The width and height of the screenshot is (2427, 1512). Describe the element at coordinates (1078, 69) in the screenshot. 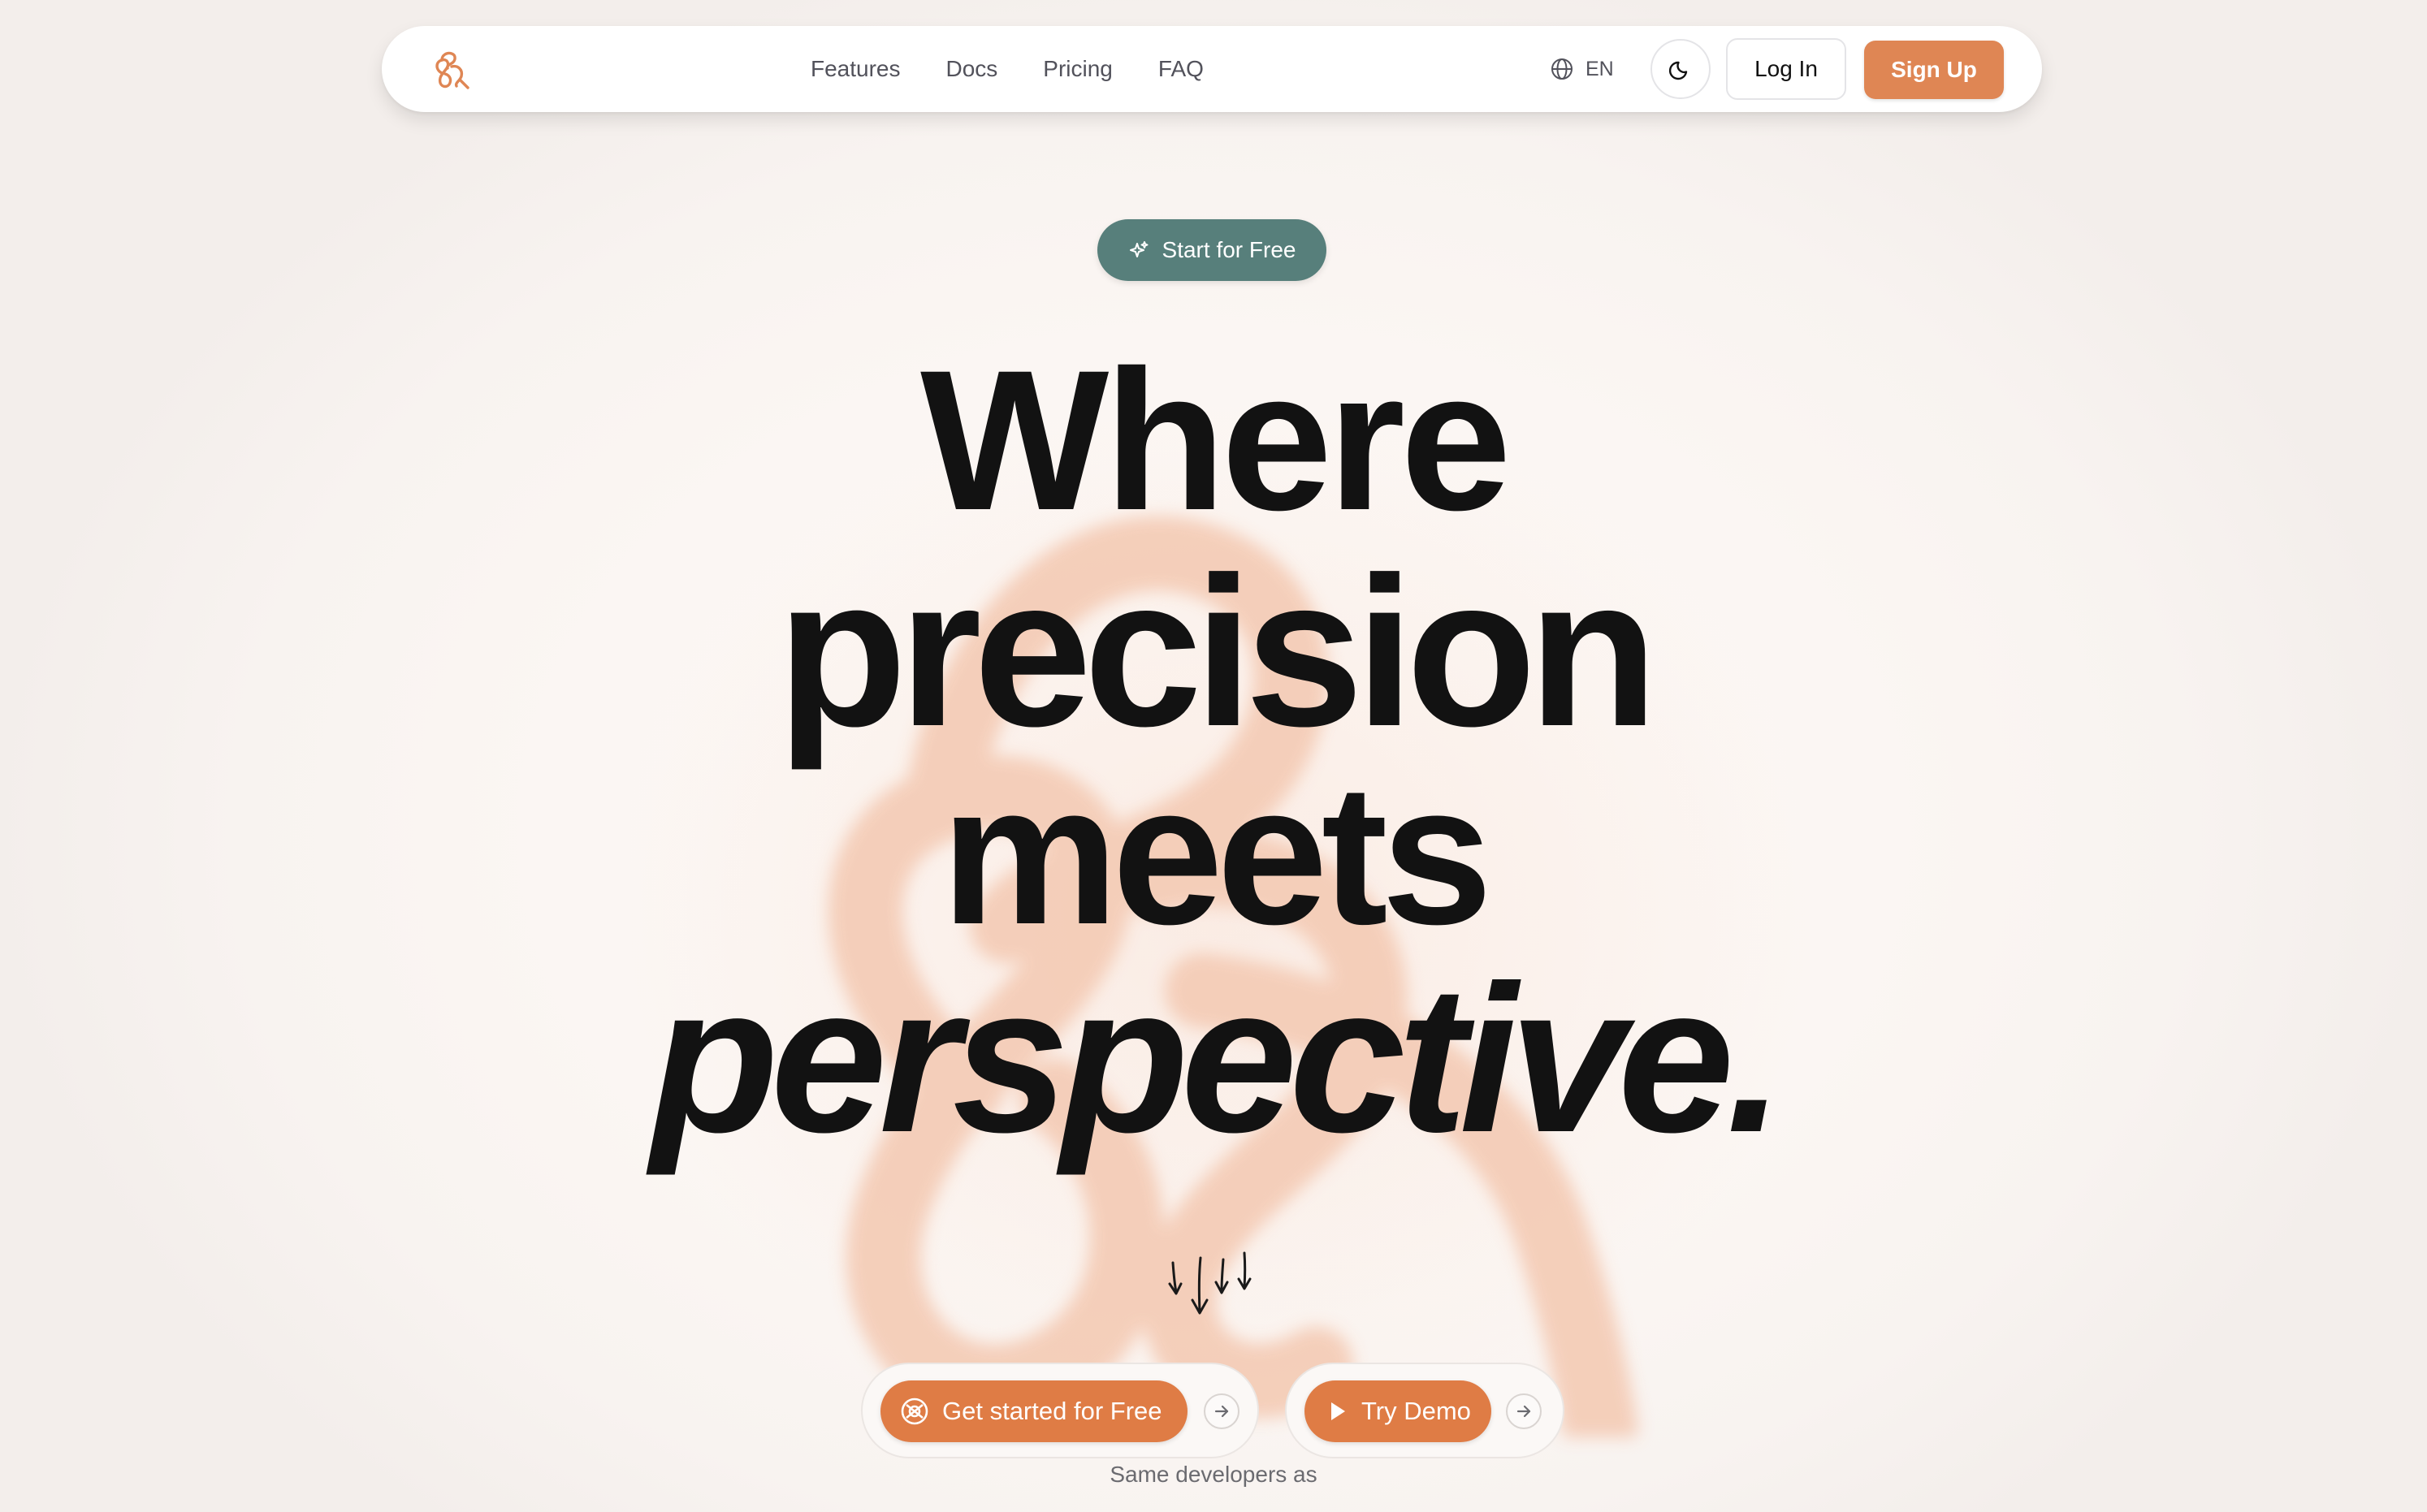

I see `nav-link-pricing: Pricing` at that location.